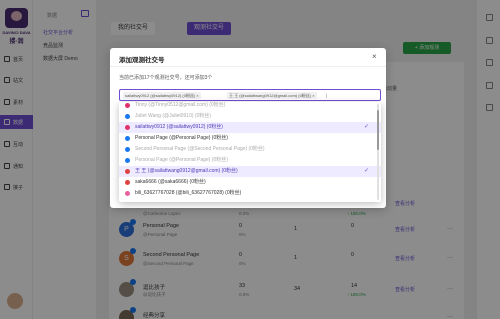 This screenshot has height=319, width=500. I want to click on bilibili-icon, so click(127, 193).